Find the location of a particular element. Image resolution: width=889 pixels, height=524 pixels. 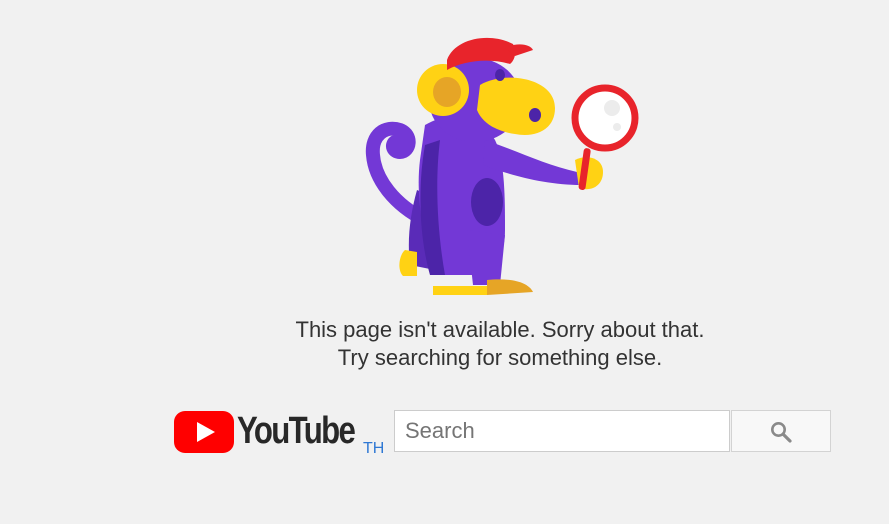

youtube-play-icon is located at coordinates (204, 432).